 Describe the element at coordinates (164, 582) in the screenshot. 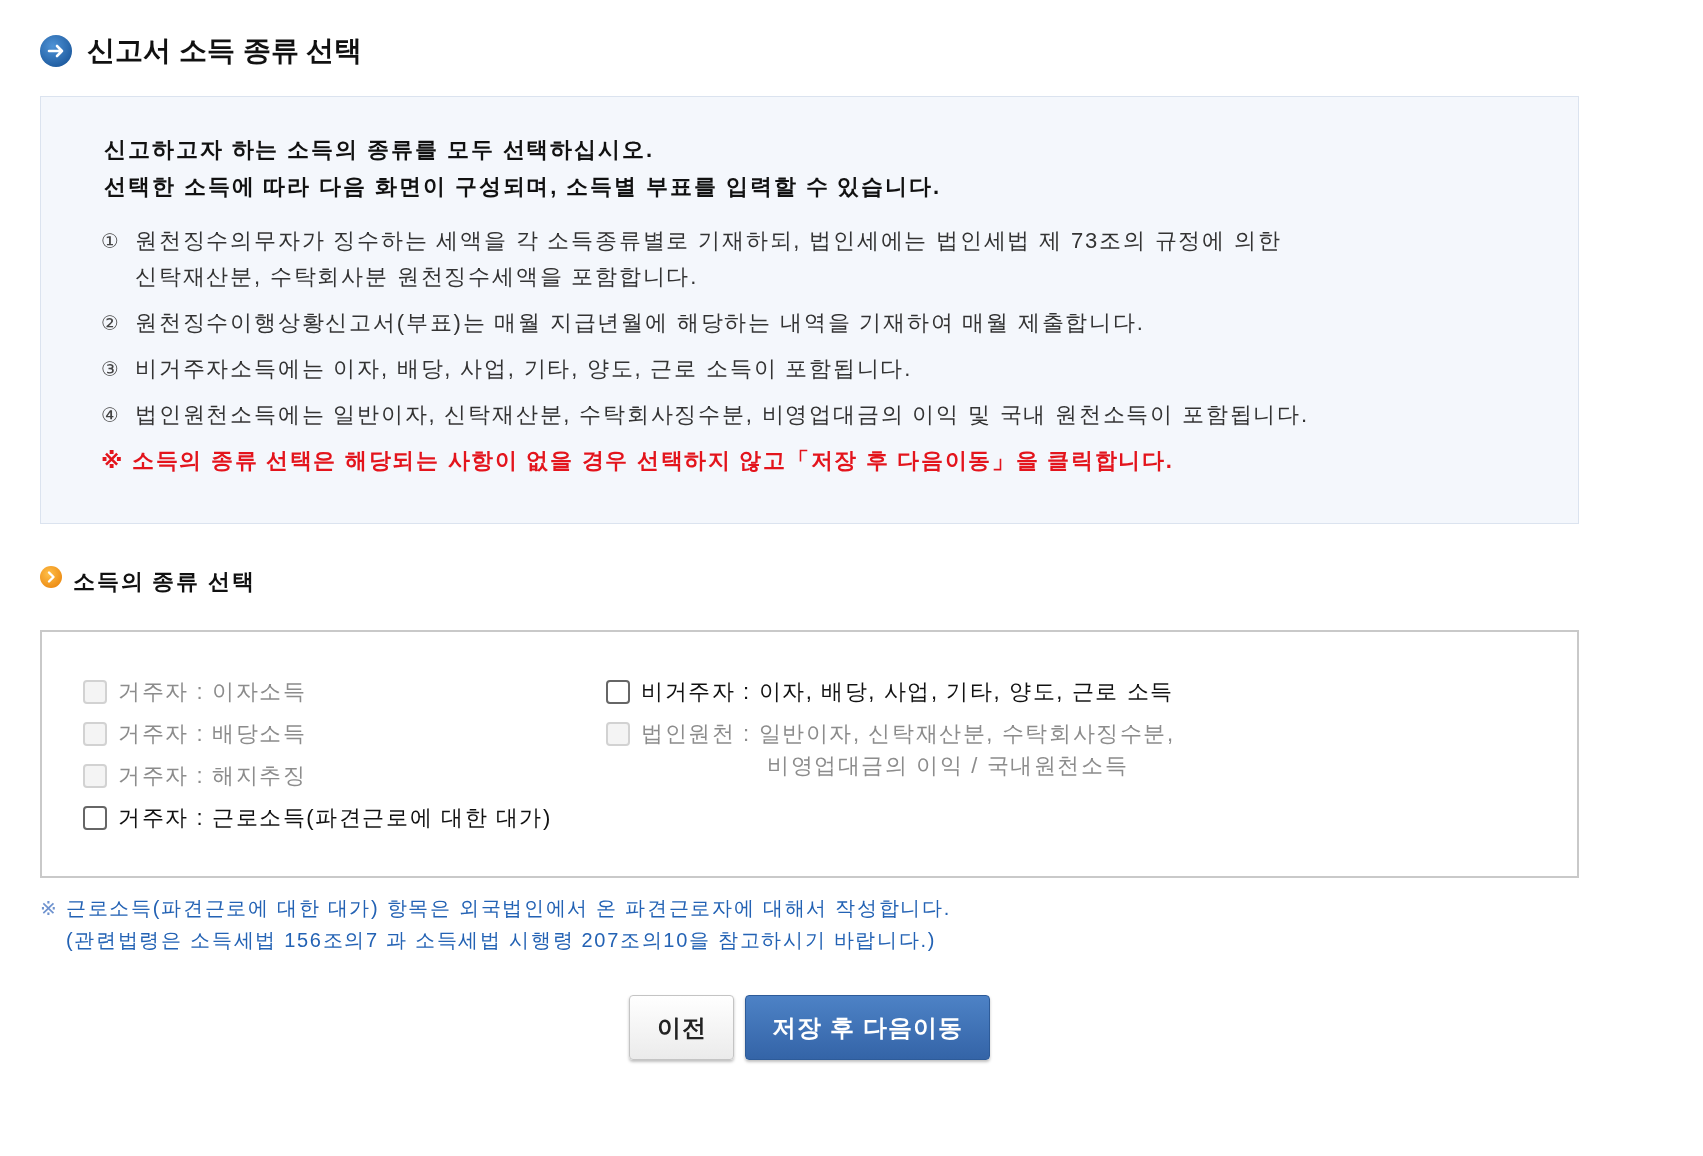

I see `section-title: 소득의 종류 선택` at that location.